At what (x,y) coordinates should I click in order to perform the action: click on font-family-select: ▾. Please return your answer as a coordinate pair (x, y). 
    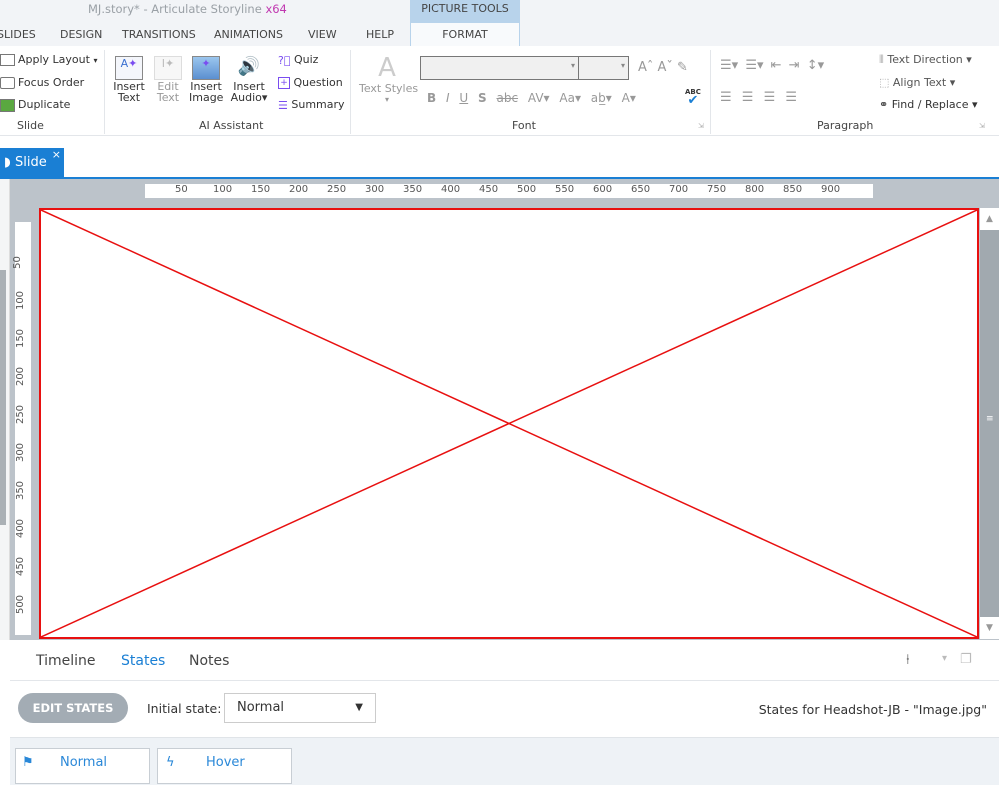
    Looking at the image, I should click on (499, 68).